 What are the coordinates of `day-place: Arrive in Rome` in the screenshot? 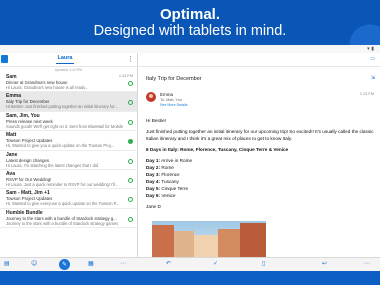 It's located at (177, 160).